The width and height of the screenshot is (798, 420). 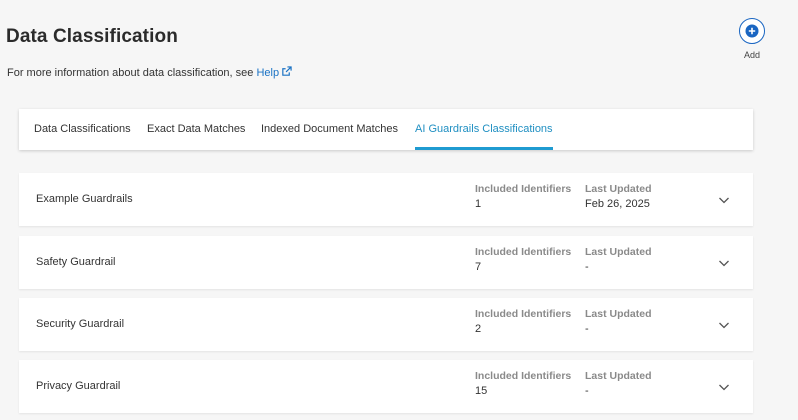 What do you see at coordinates (478, 204) in the screenshot?
I see `identifiers-value: 1` at bounding box center [478, 204].